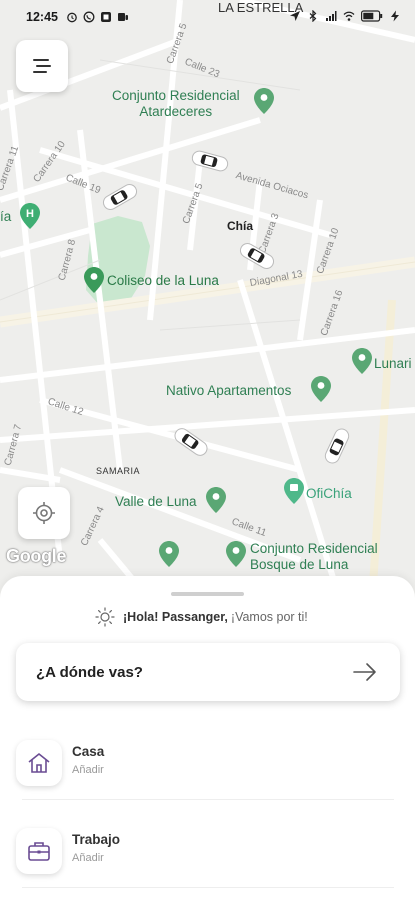 The width and height of the screenshot is (415, 900). I want to click on hospital-pin-icon: H, so click(30, 216).